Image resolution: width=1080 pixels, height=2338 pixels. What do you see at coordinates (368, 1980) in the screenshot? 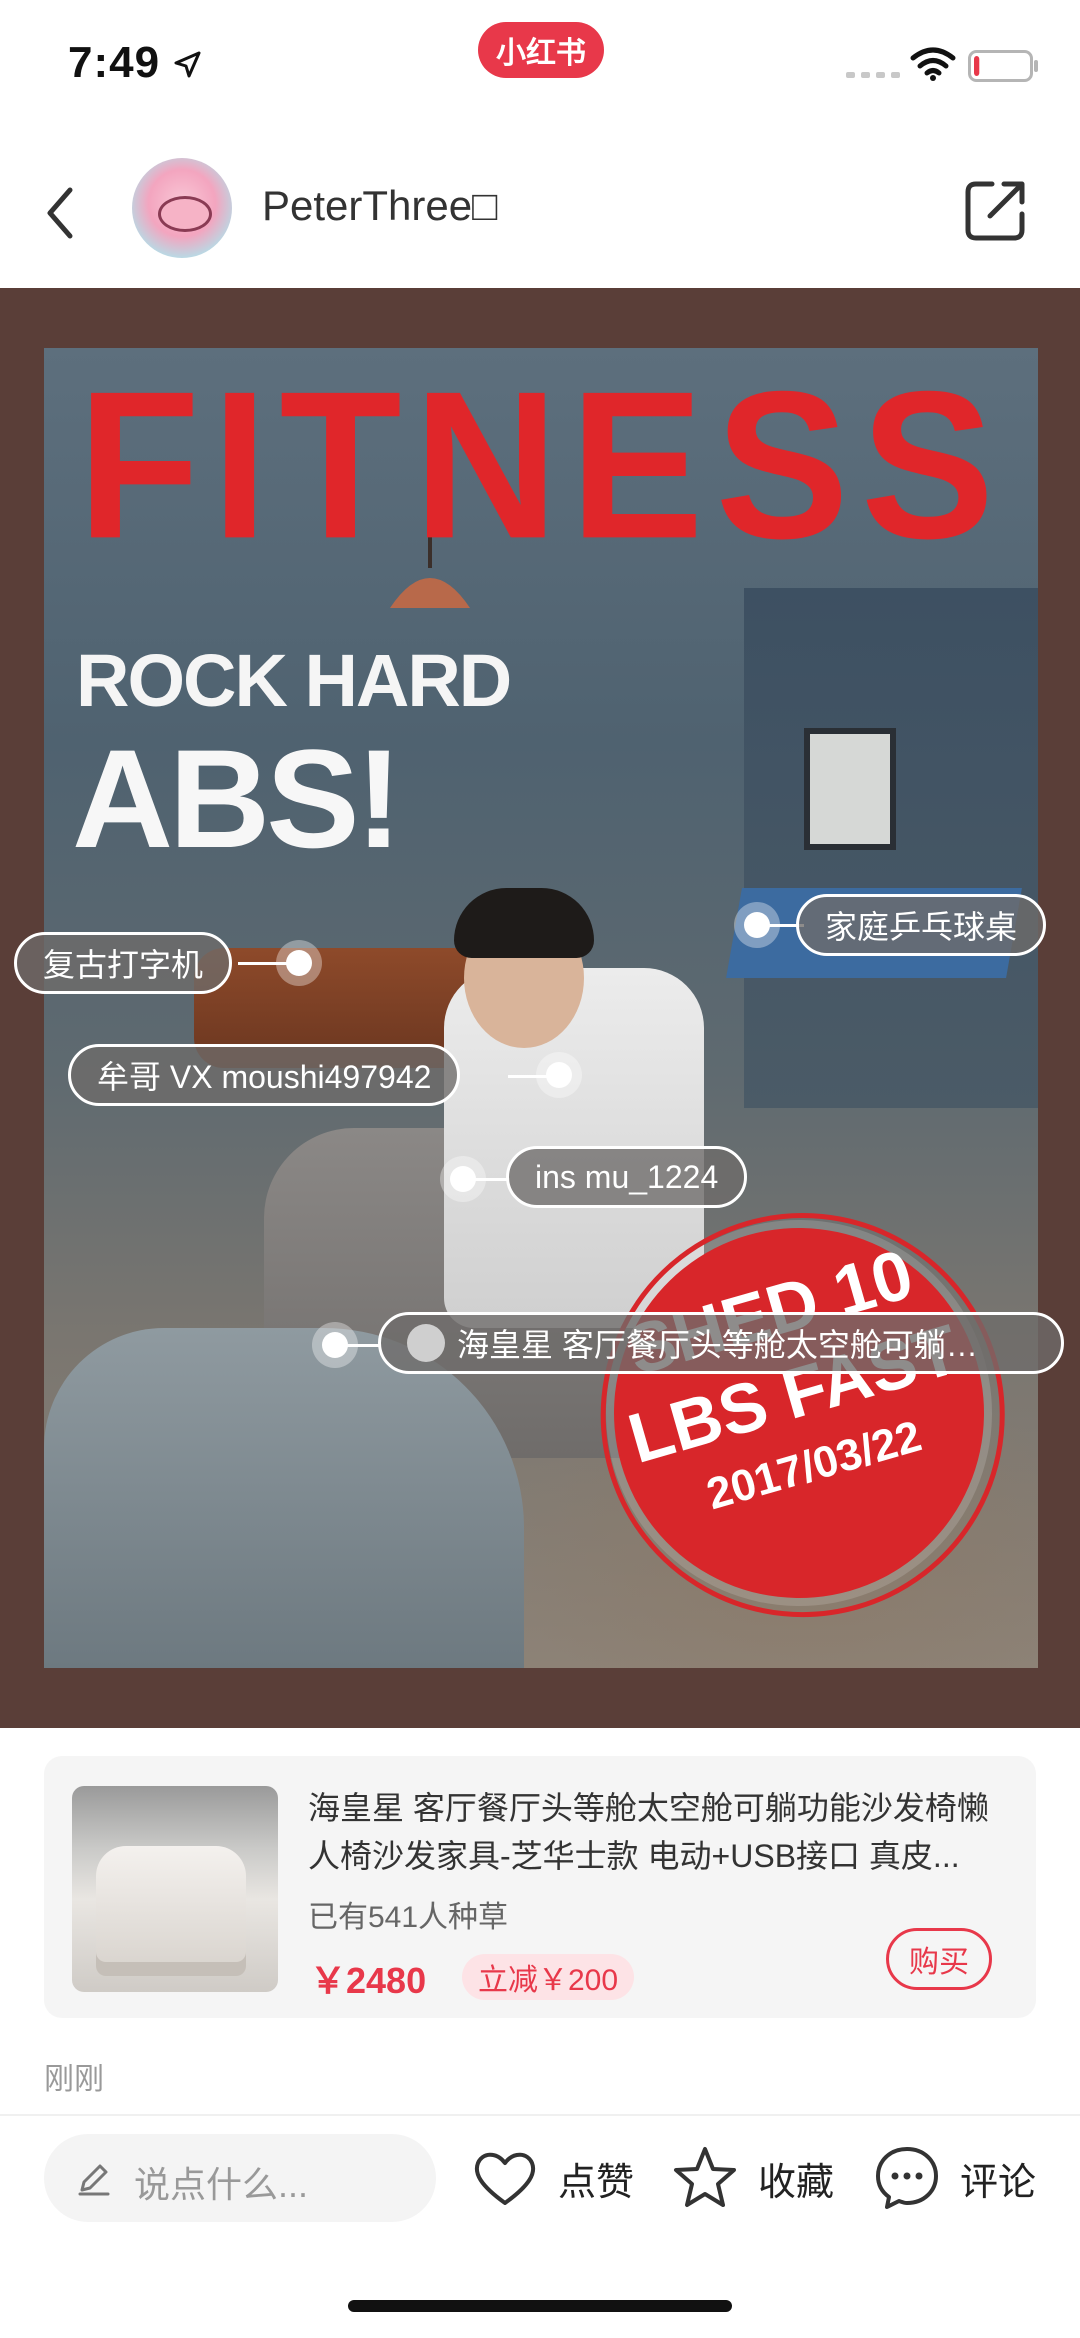
I see `product-price: ￥2480` at bounding box center [368, 1980].